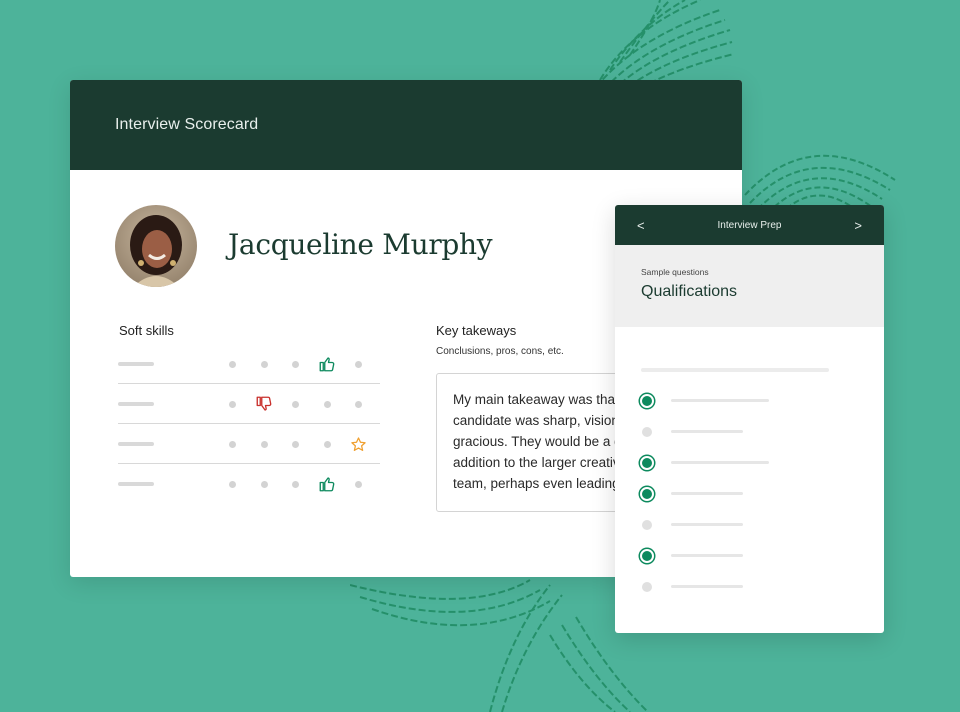 Image resolution: width=960 pixels, height=712 pixels. Describe the element at coordinates (406, 125) in the screenshot. I see `scorecard-header: Interview Scorecard` at that location.